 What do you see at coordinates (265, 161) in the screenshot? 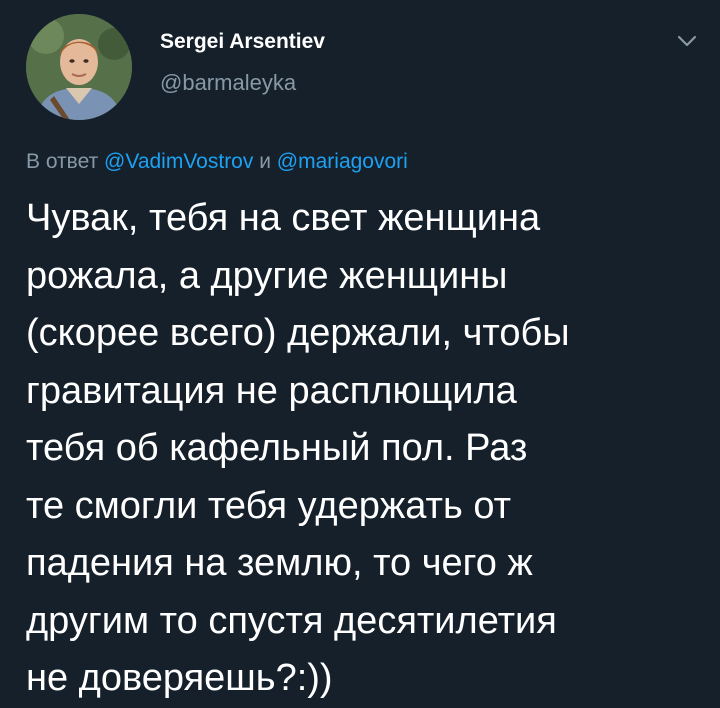
I see `reply-conjunction: и` at bounding box center [265, 161].